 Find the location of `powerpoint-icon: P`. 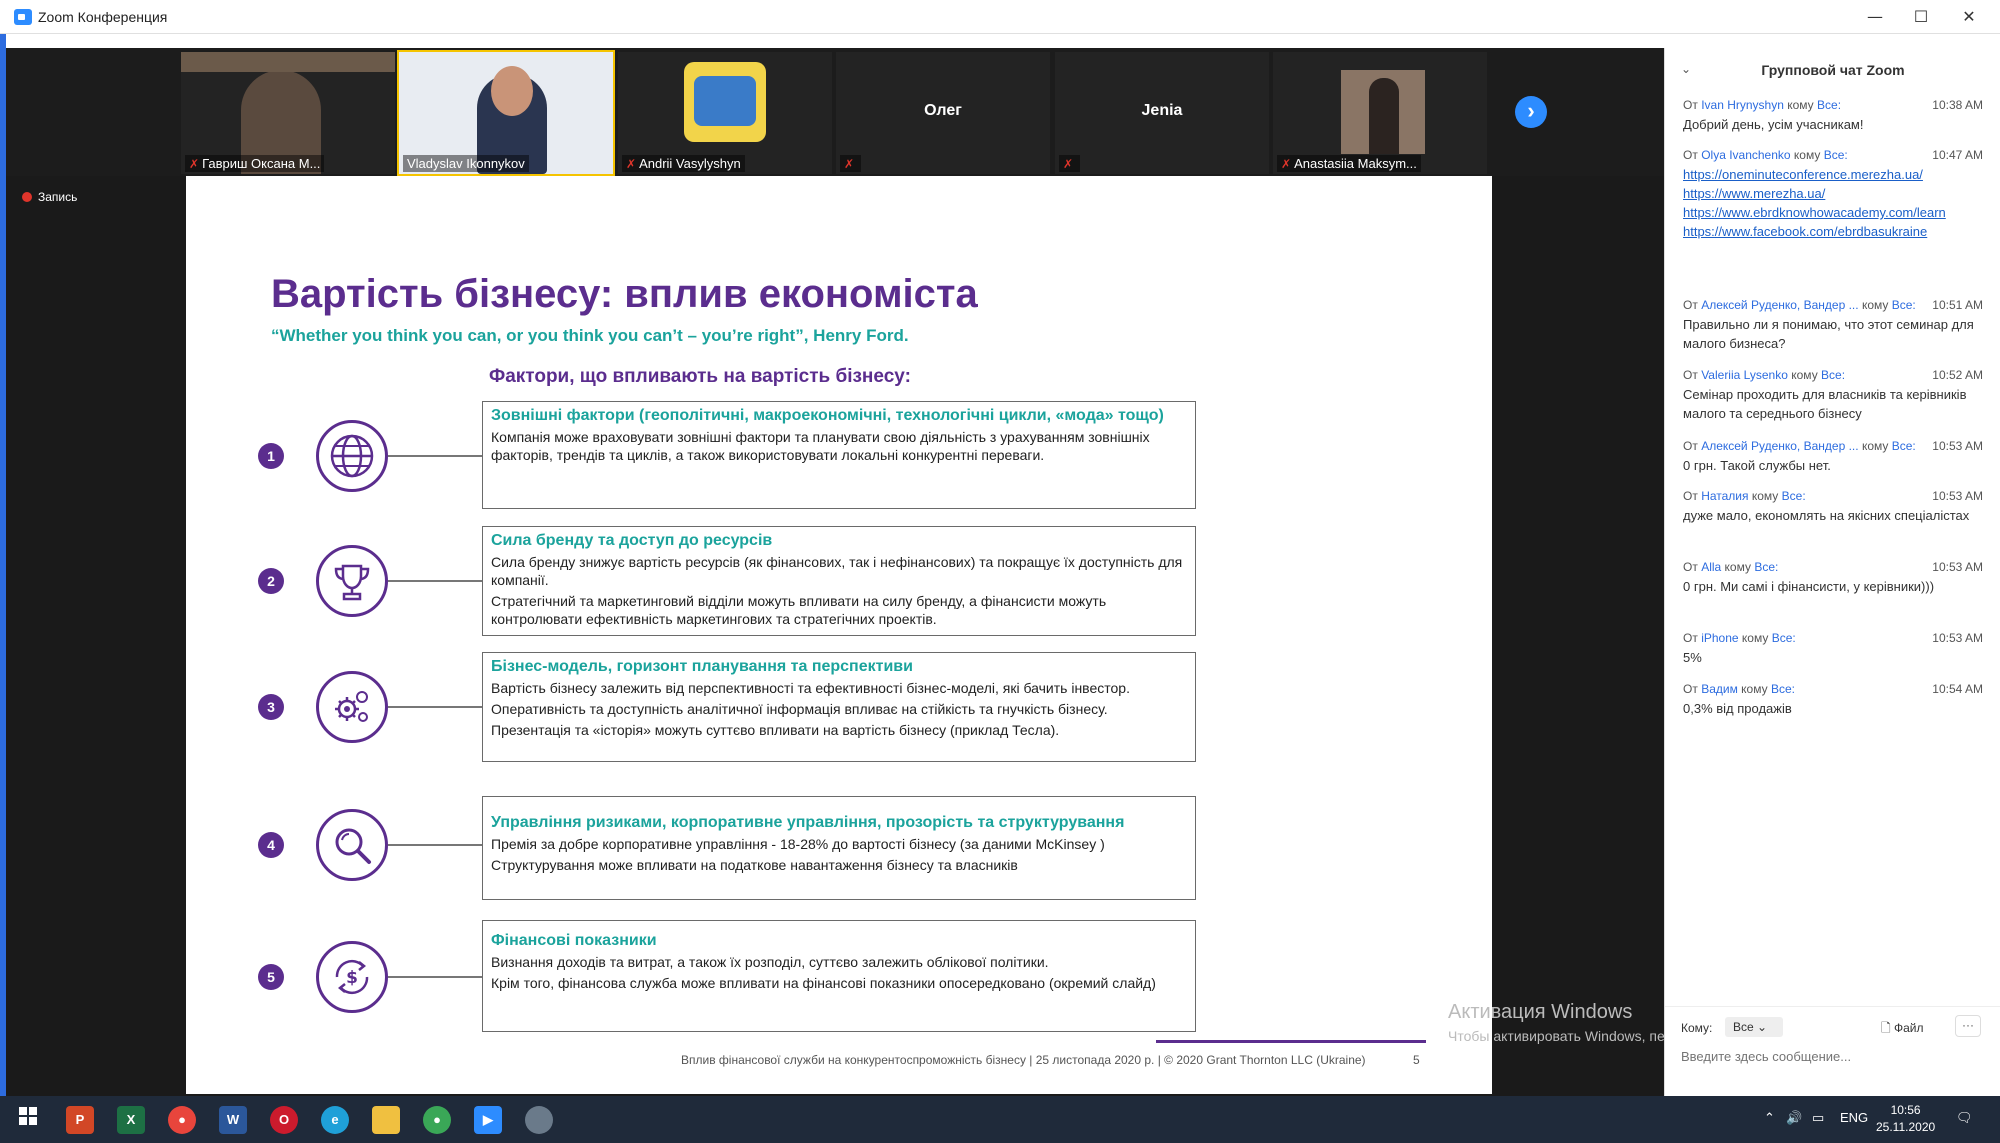

powerpoint-icon: P is located at coordinates (80, 1120).